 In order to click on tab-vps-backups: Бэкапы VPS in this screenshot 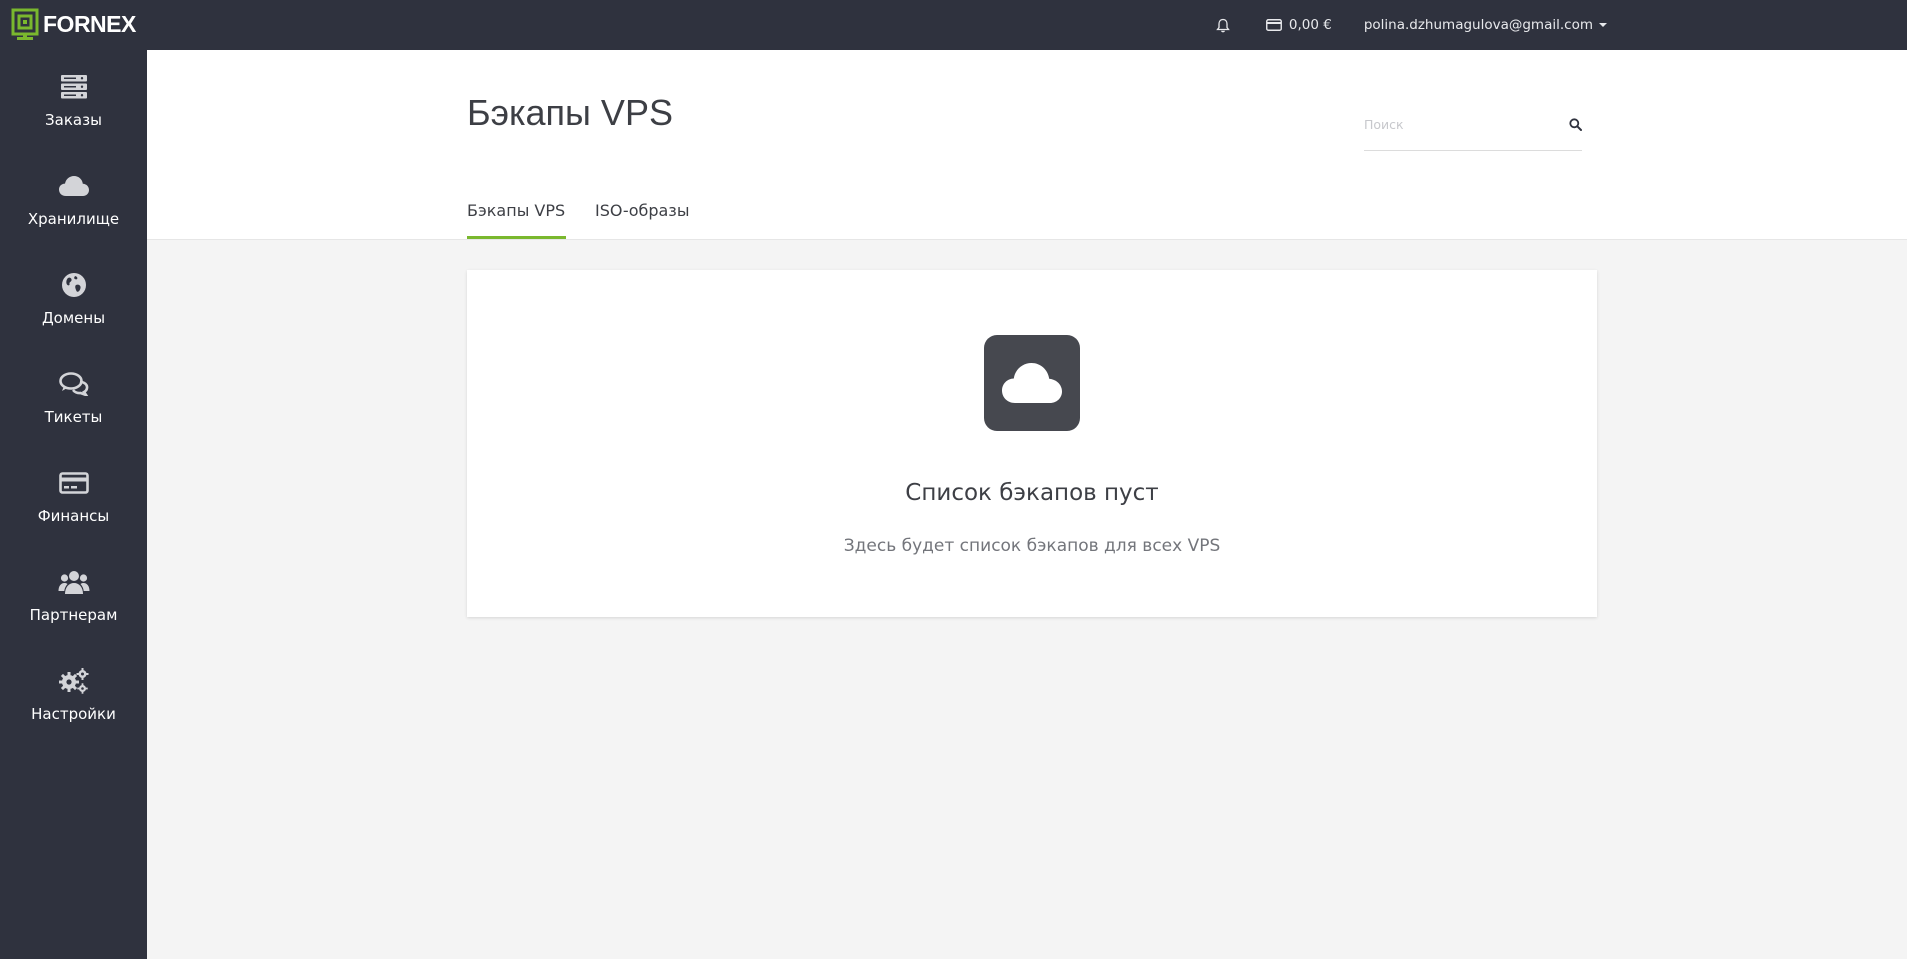, I will do `click(516, 220)`.